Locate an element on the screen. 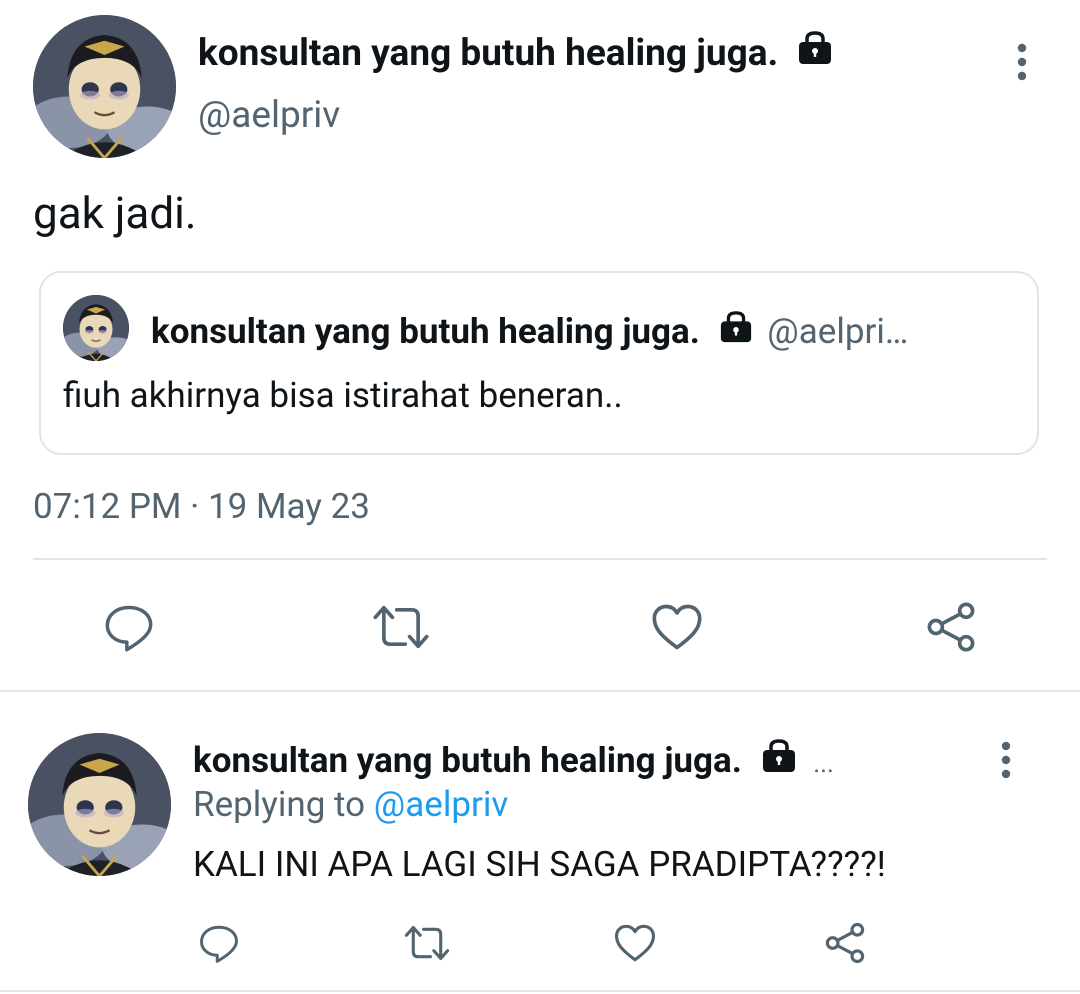 This screenshot has height=994, width=1080. tweet-text: gak jadi. is located at coordinates (115, 213).